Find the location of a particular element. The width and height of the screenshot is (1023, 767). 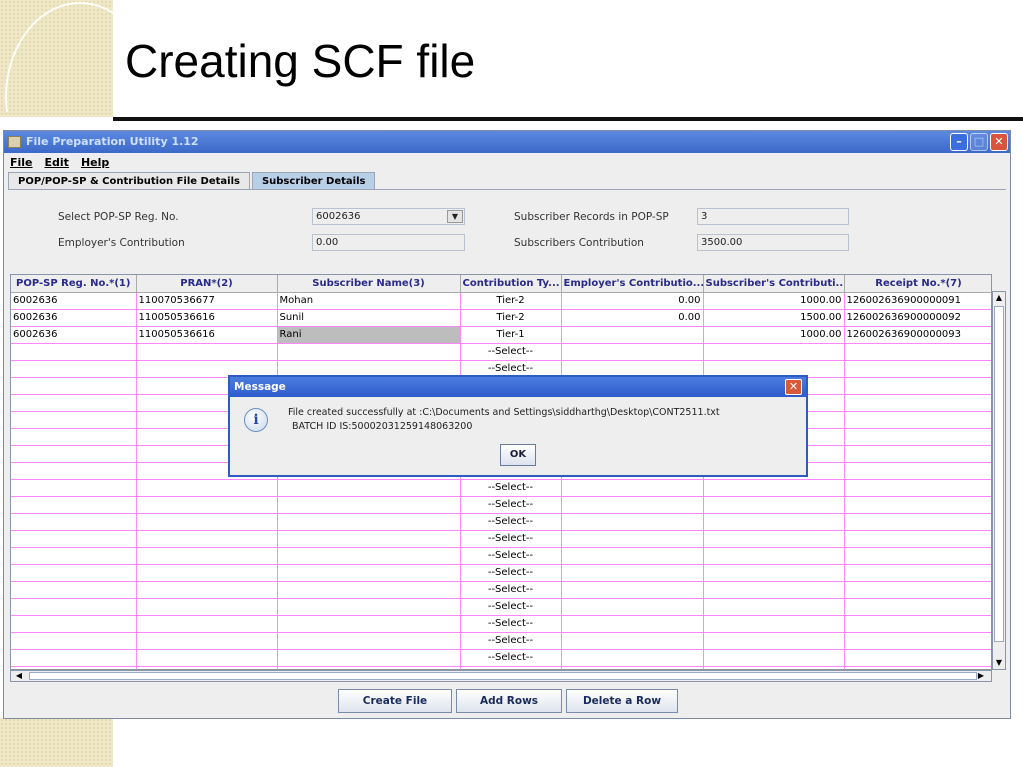

window-titlebar: File Preparation Utility 1.12 – □ ✕ is located at coordinates (507, 142).